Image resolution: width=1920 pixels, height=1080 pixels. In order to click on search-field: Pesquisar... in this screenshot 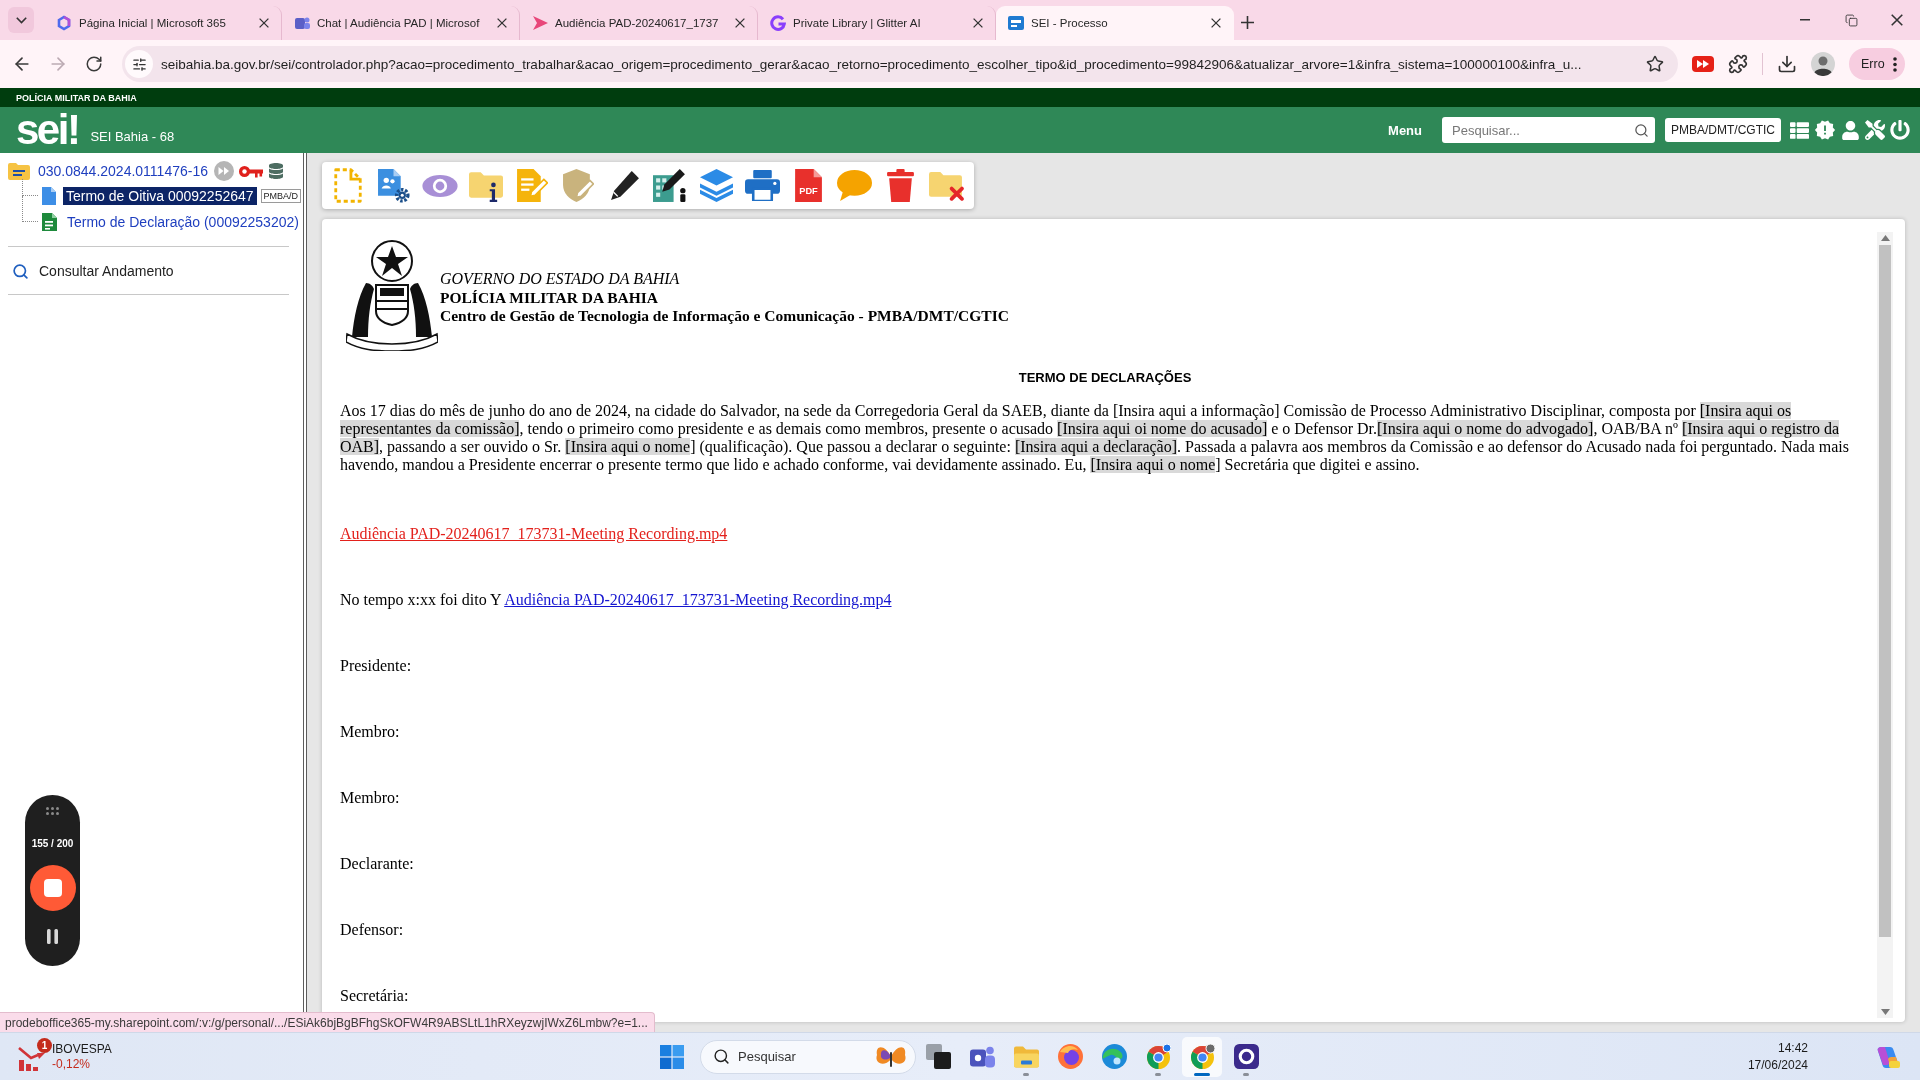, I will do `click(1548, 130)`.